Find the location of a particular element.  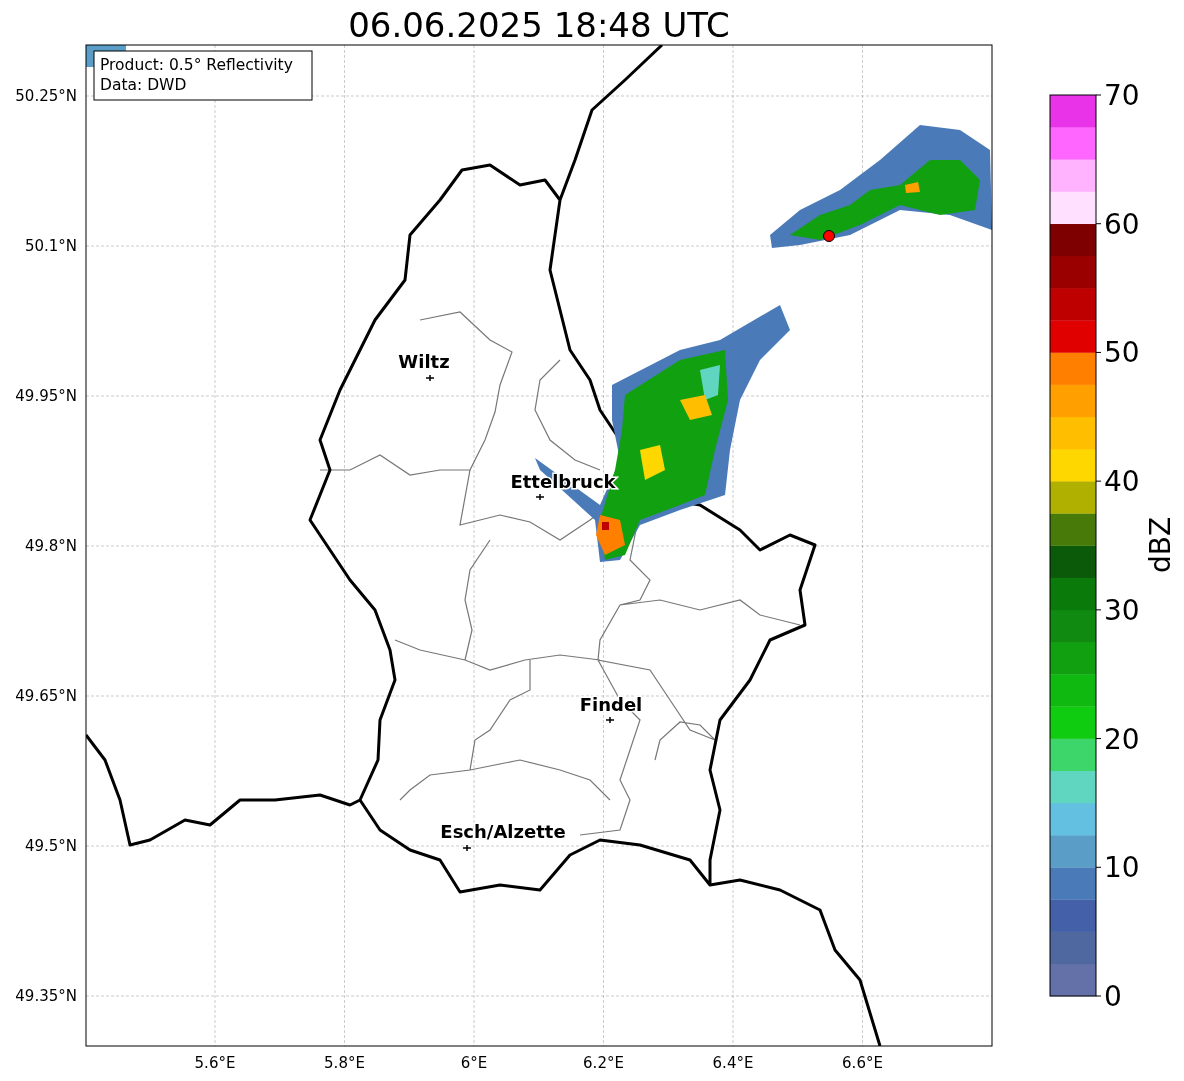

longitude-label: 6.6°E is located at coordinates (862, 1063).